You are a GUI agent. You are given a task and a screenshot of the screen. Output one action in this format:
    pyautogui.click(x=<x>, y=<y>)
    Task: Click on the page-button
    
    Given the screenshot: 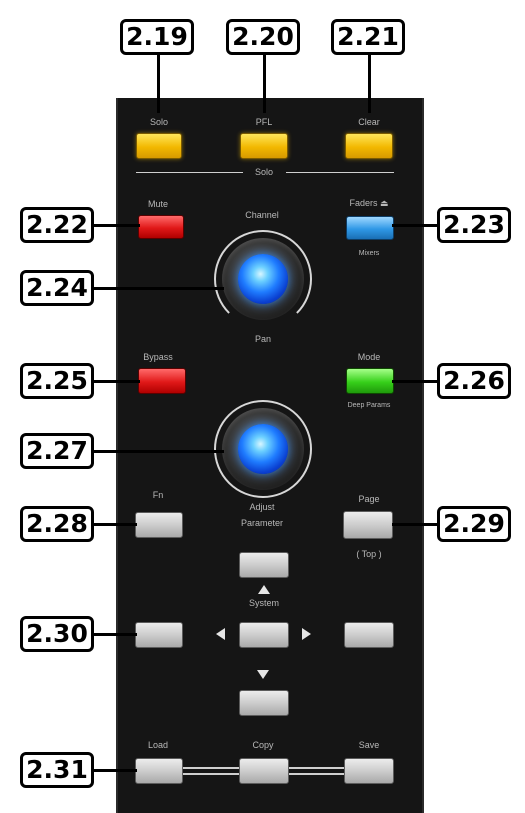 What is the action you would take?
    pyautogui.click(x=368, y=525)
    